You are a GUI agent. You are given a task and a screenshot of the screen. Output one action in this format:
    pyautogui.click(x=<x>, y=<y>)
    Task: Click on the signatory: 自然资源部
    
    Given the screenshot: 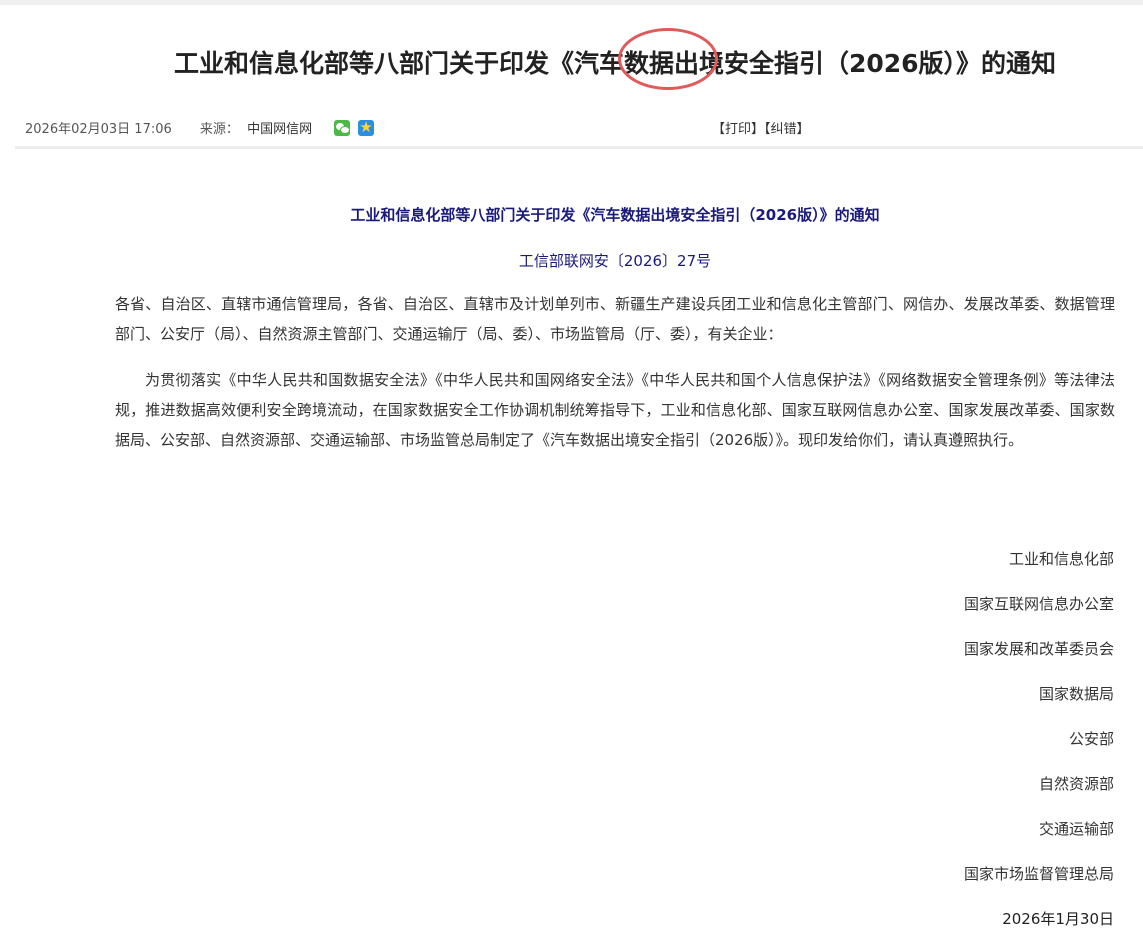 What is the action you would take?
    pyautogui.click(x=1076, y=784)
    